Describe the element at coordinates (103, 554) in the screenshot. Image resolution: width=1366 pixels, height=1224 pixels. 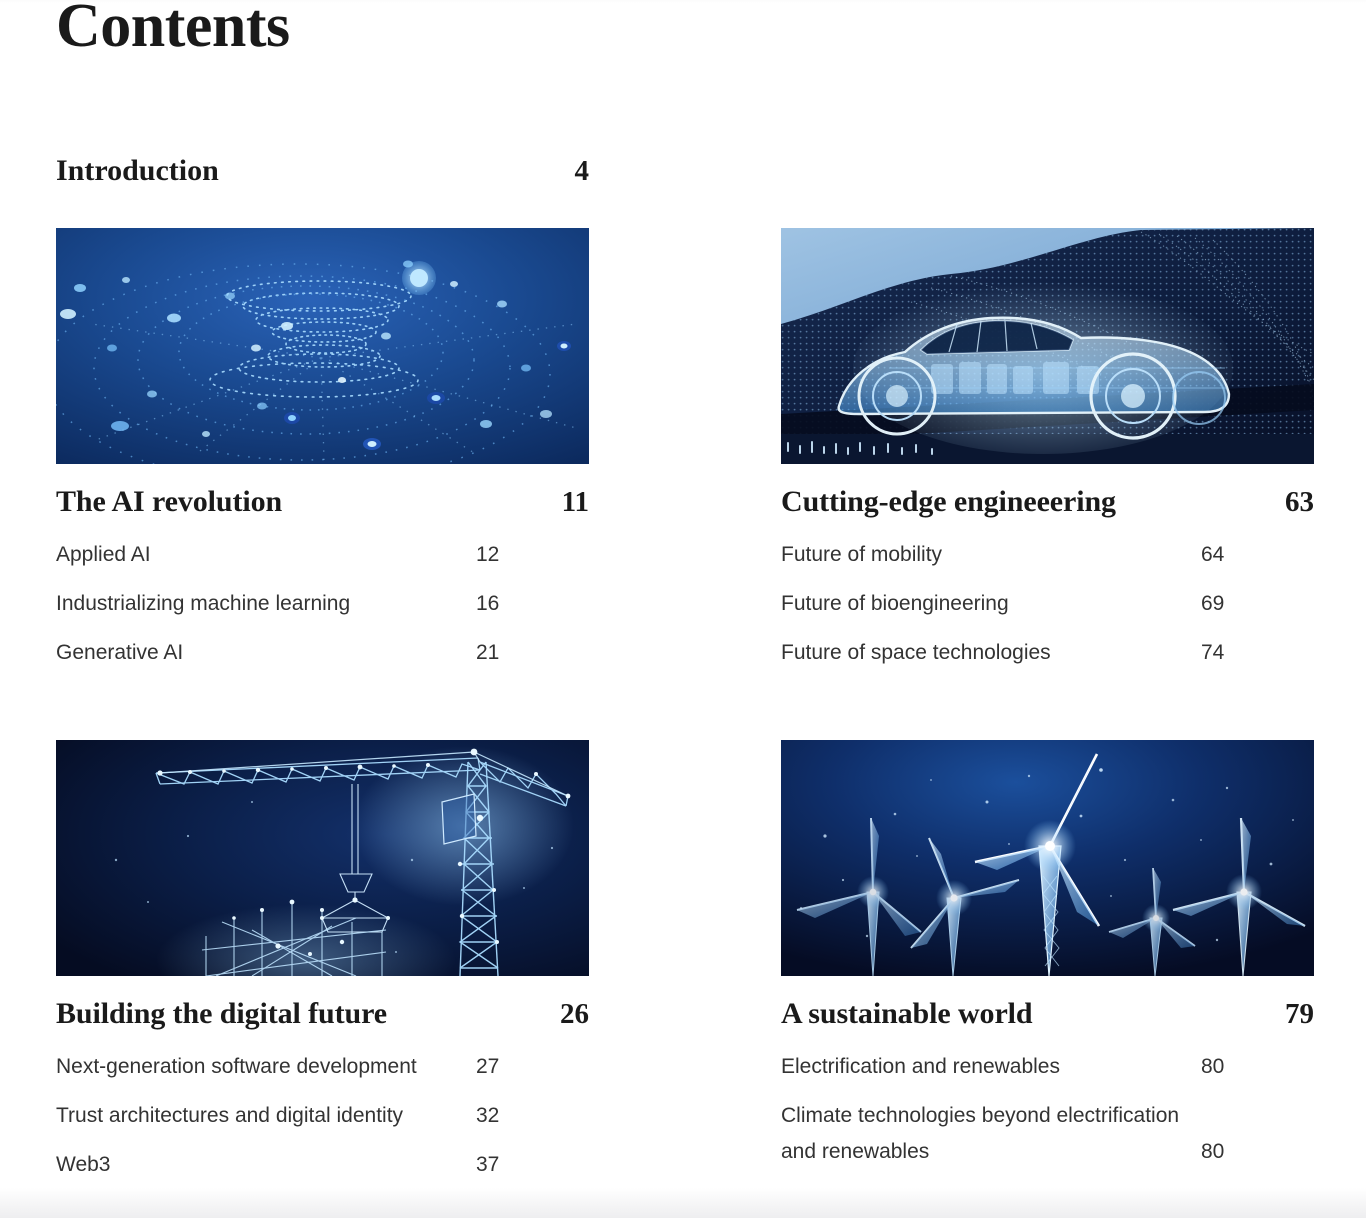
I see `sub-entry-label: Applied AI` at that location.